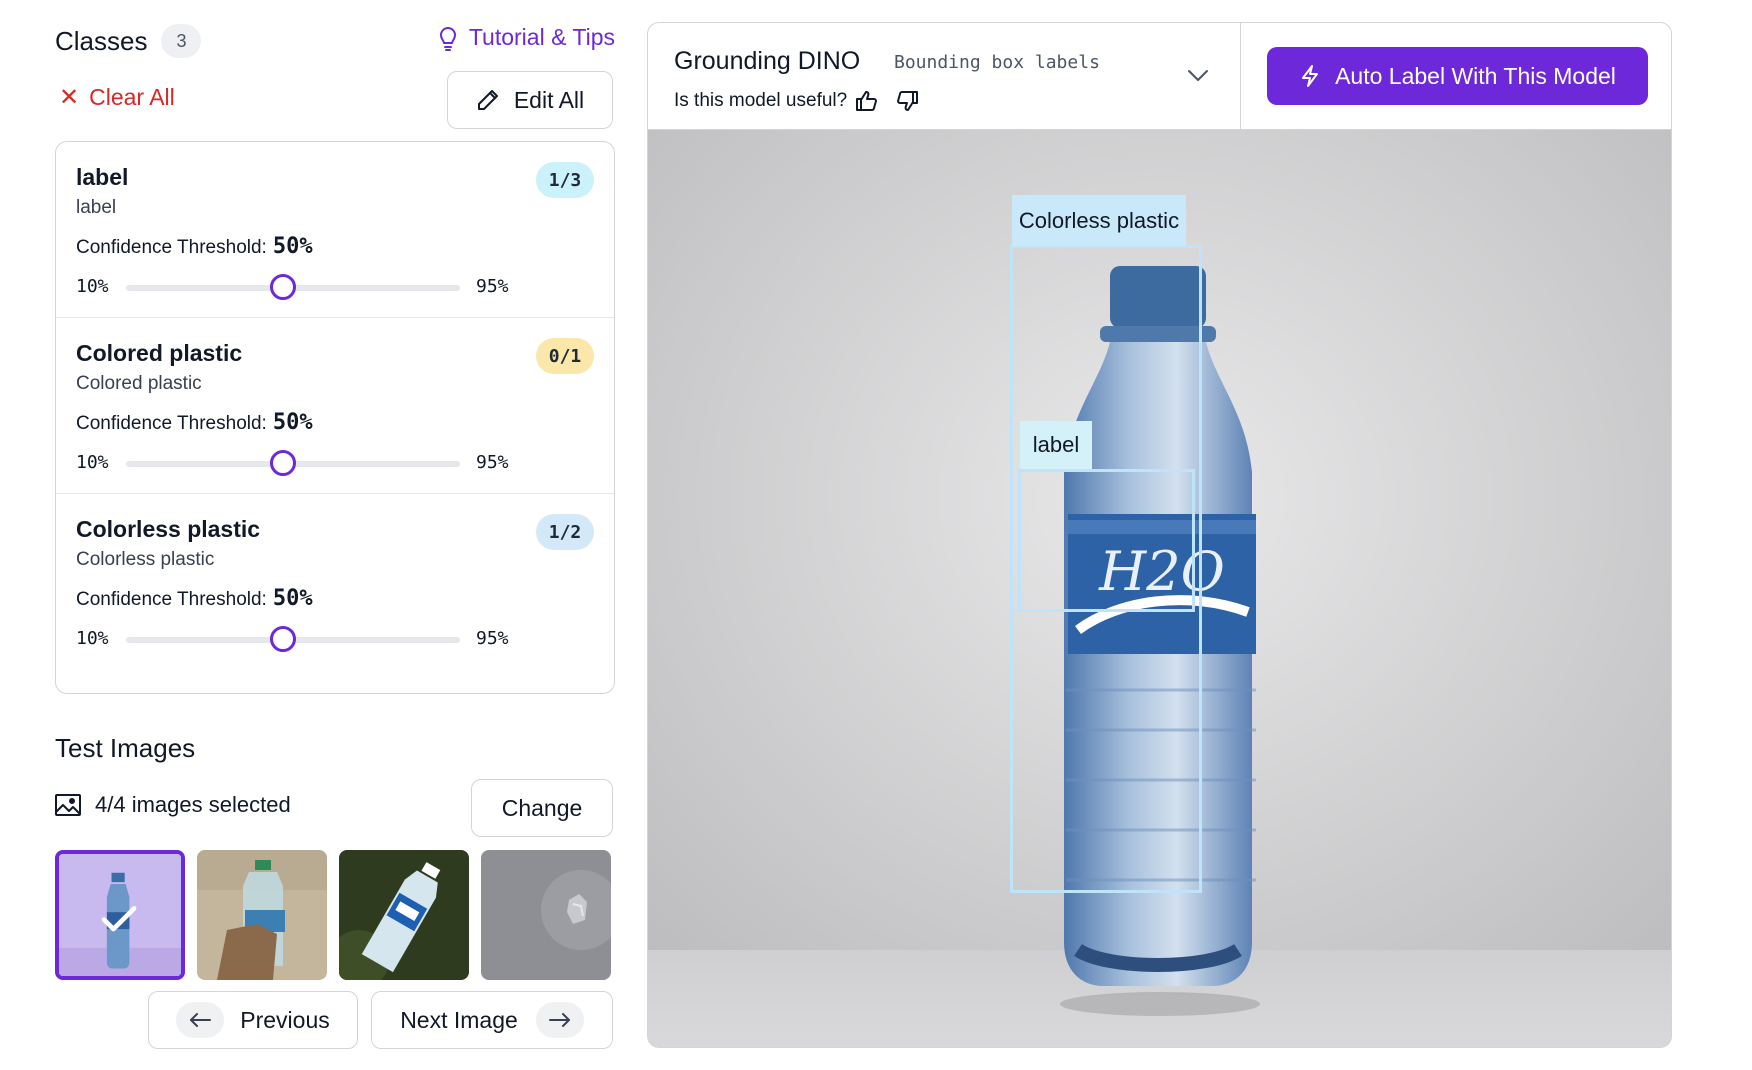  I want to click on test-image-thumbnails, so click(335, 915).